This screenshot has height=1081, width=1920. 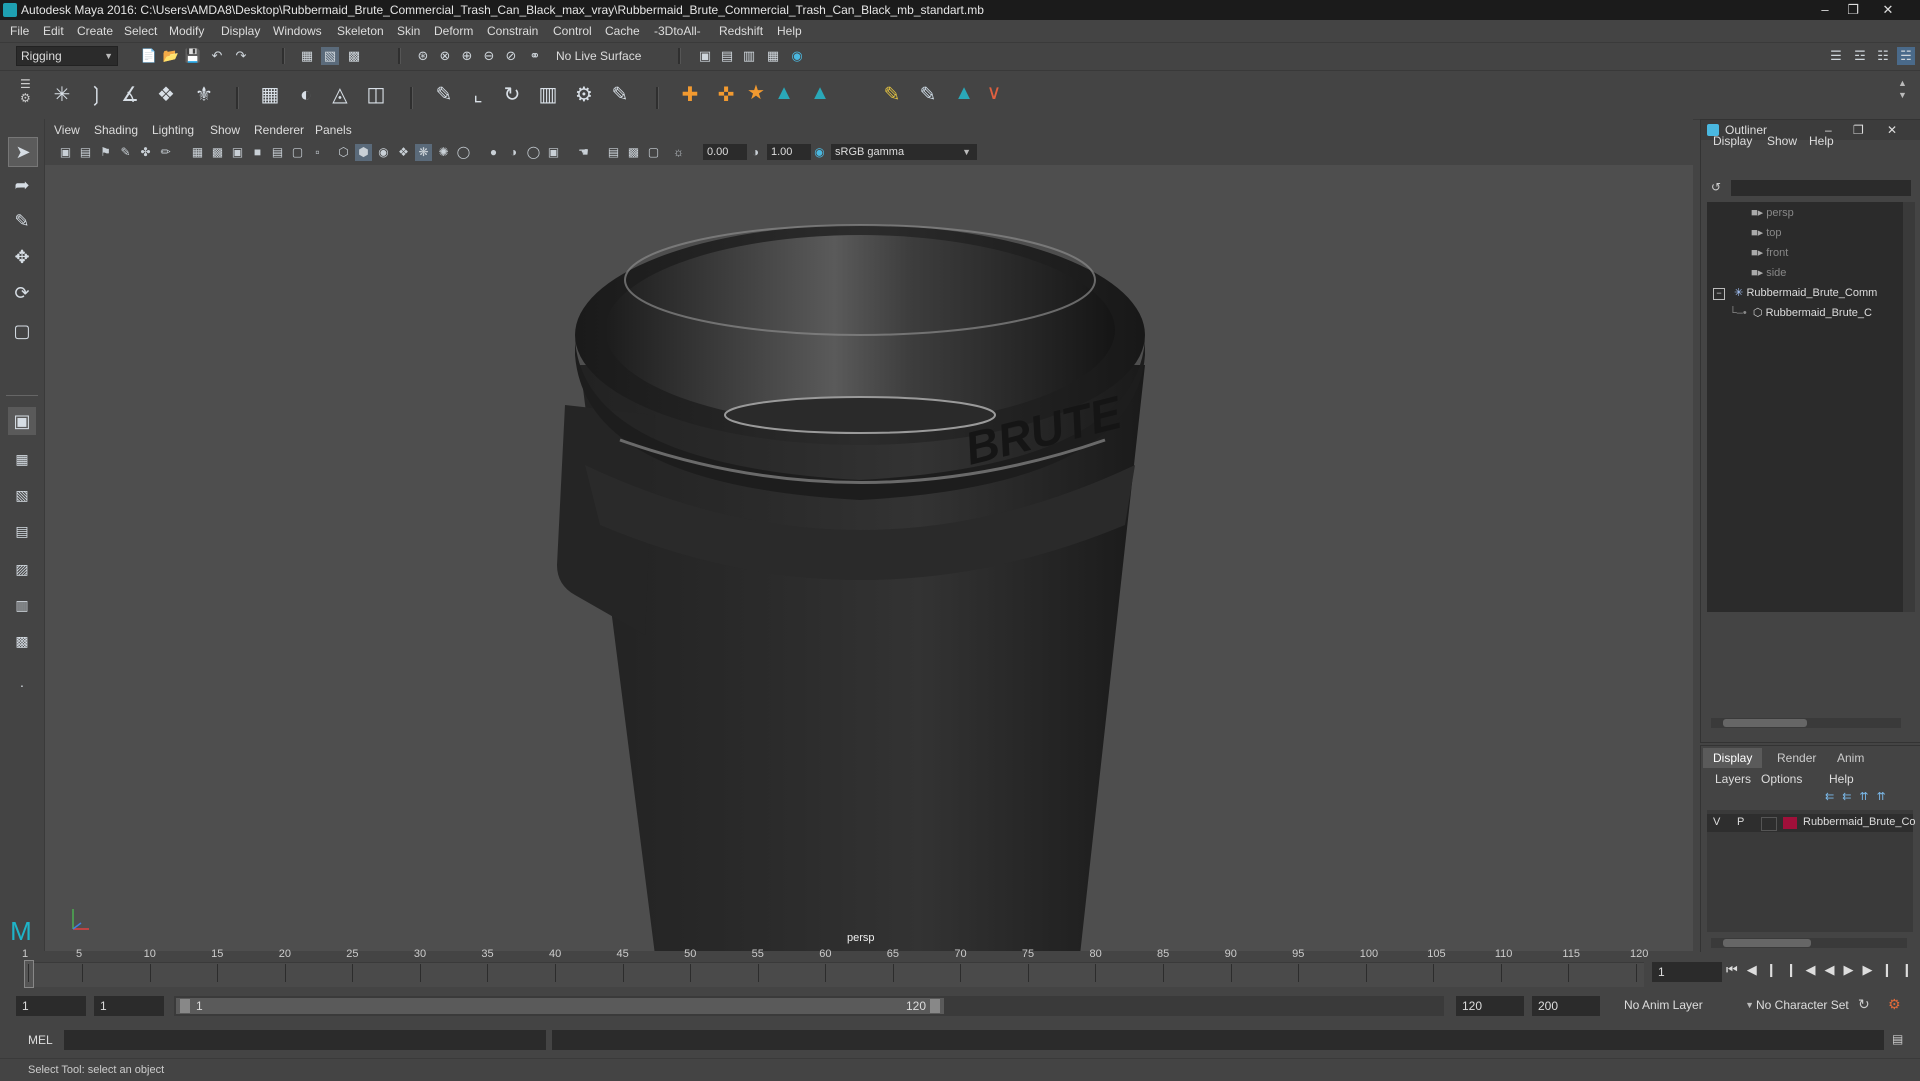 I want to click on outliner-menu-show: Show, so click(x=1782, y=141).